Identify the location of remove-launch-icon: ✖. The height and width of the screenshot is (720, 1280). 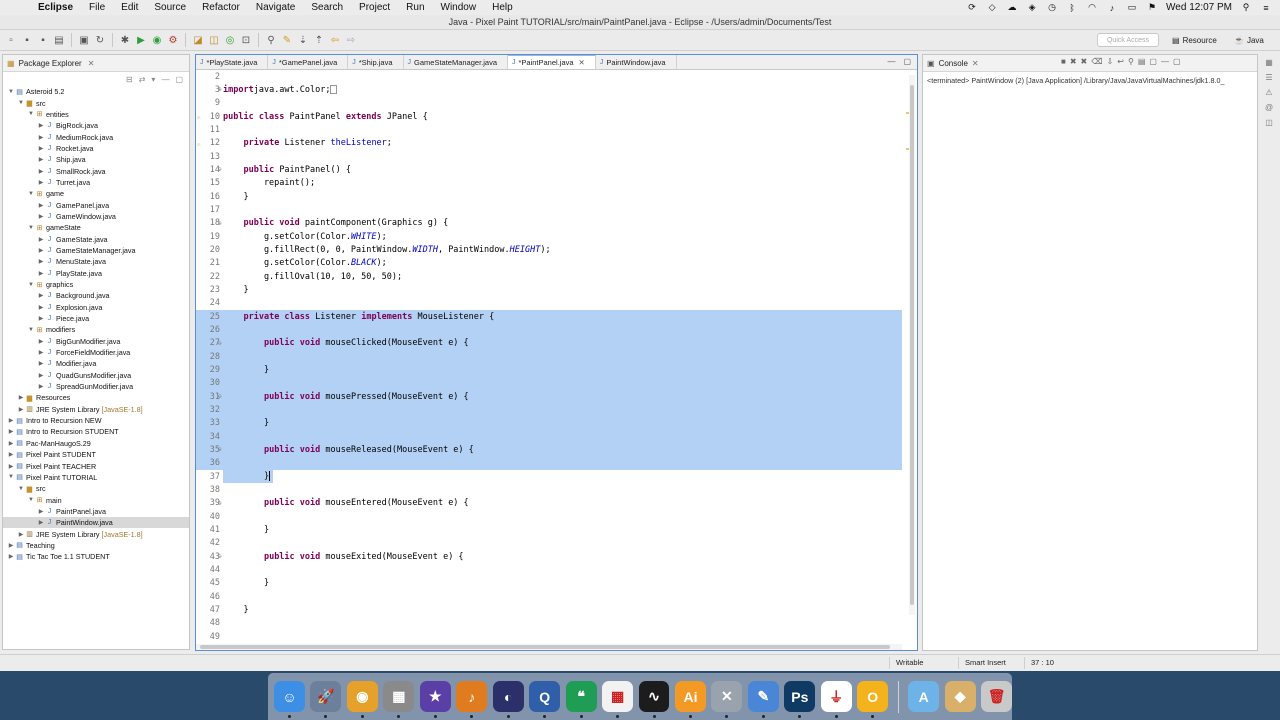
(1073, 61).